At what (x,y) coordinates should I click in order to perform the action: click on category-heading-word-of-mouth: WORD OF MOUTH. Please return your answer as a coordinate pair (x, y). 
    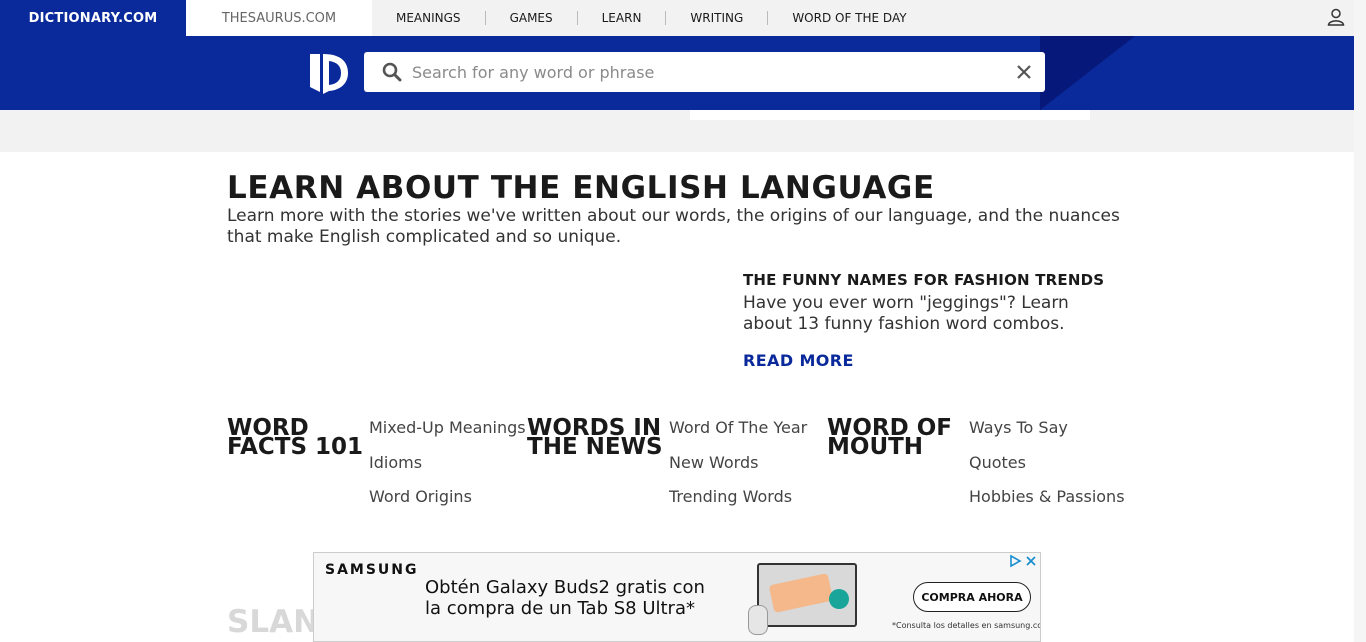
    Looking at the image, I should click on (889, 437).